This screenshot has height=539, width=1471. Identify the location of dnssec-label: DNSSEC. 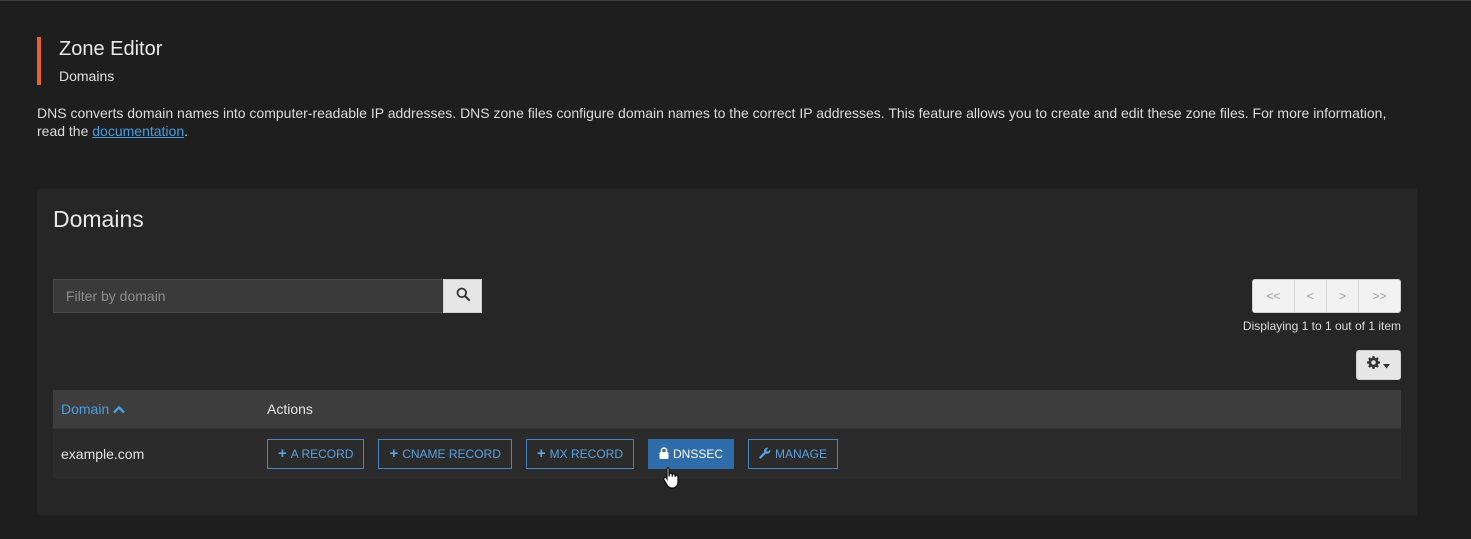
(698, 454).